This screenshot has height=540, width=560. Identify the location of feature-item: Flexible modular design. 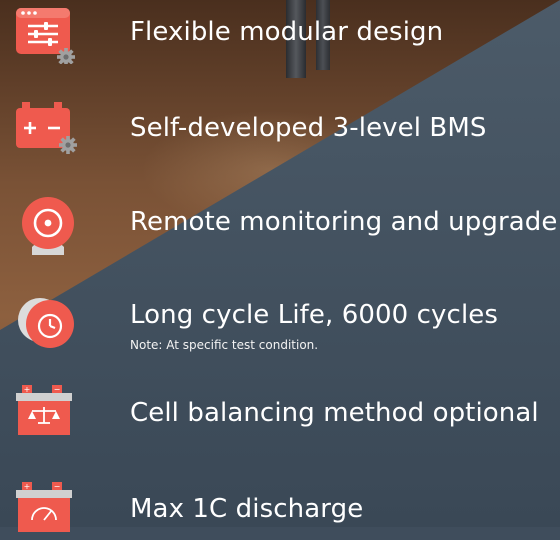
(280, 34).